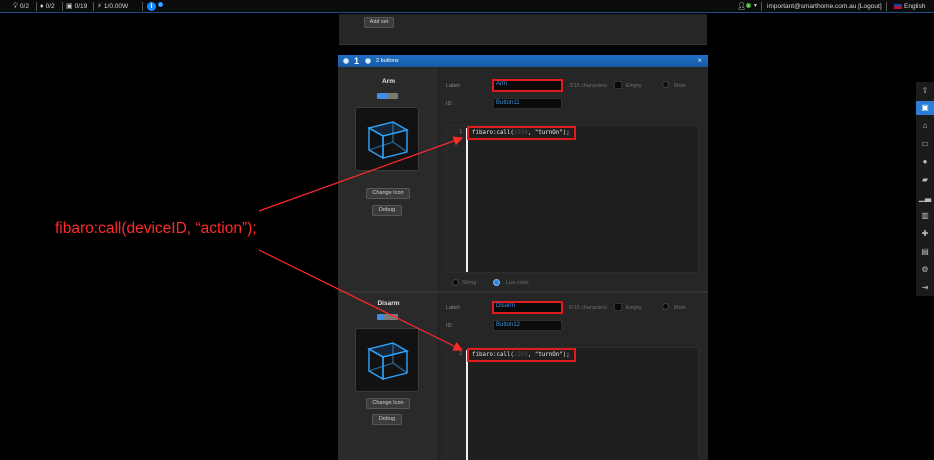 This screenshot has width=934, height=460. Describe the element at coordinates (361, 174) in the screenshot. I see `arrow-to-arm-code` at that location.